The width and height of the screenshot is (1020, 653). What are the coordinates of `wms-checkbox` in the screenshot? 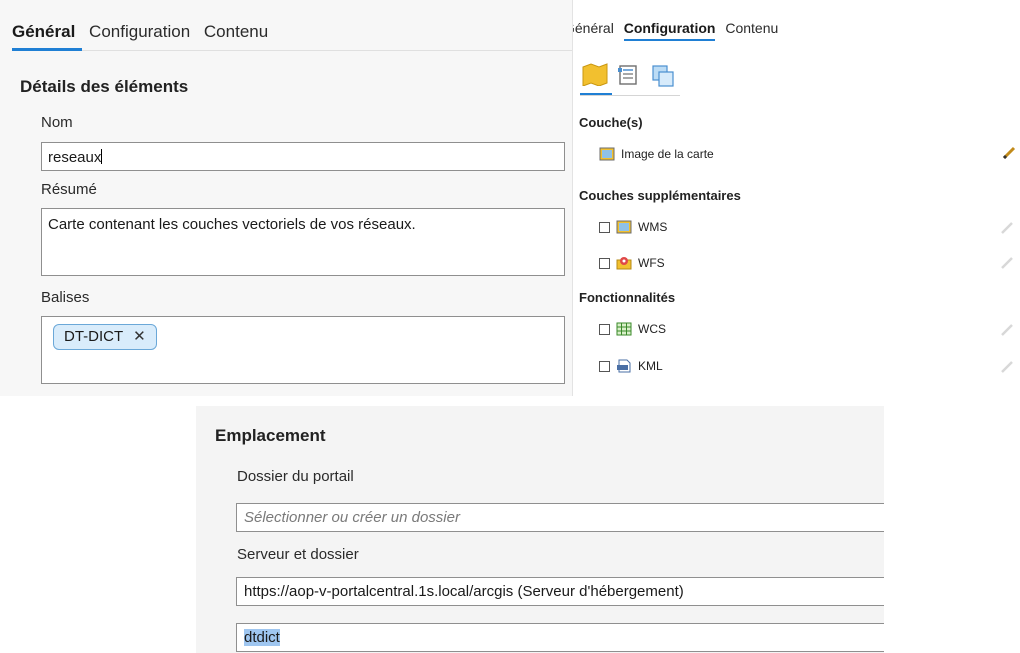 It's located at (604, 227).